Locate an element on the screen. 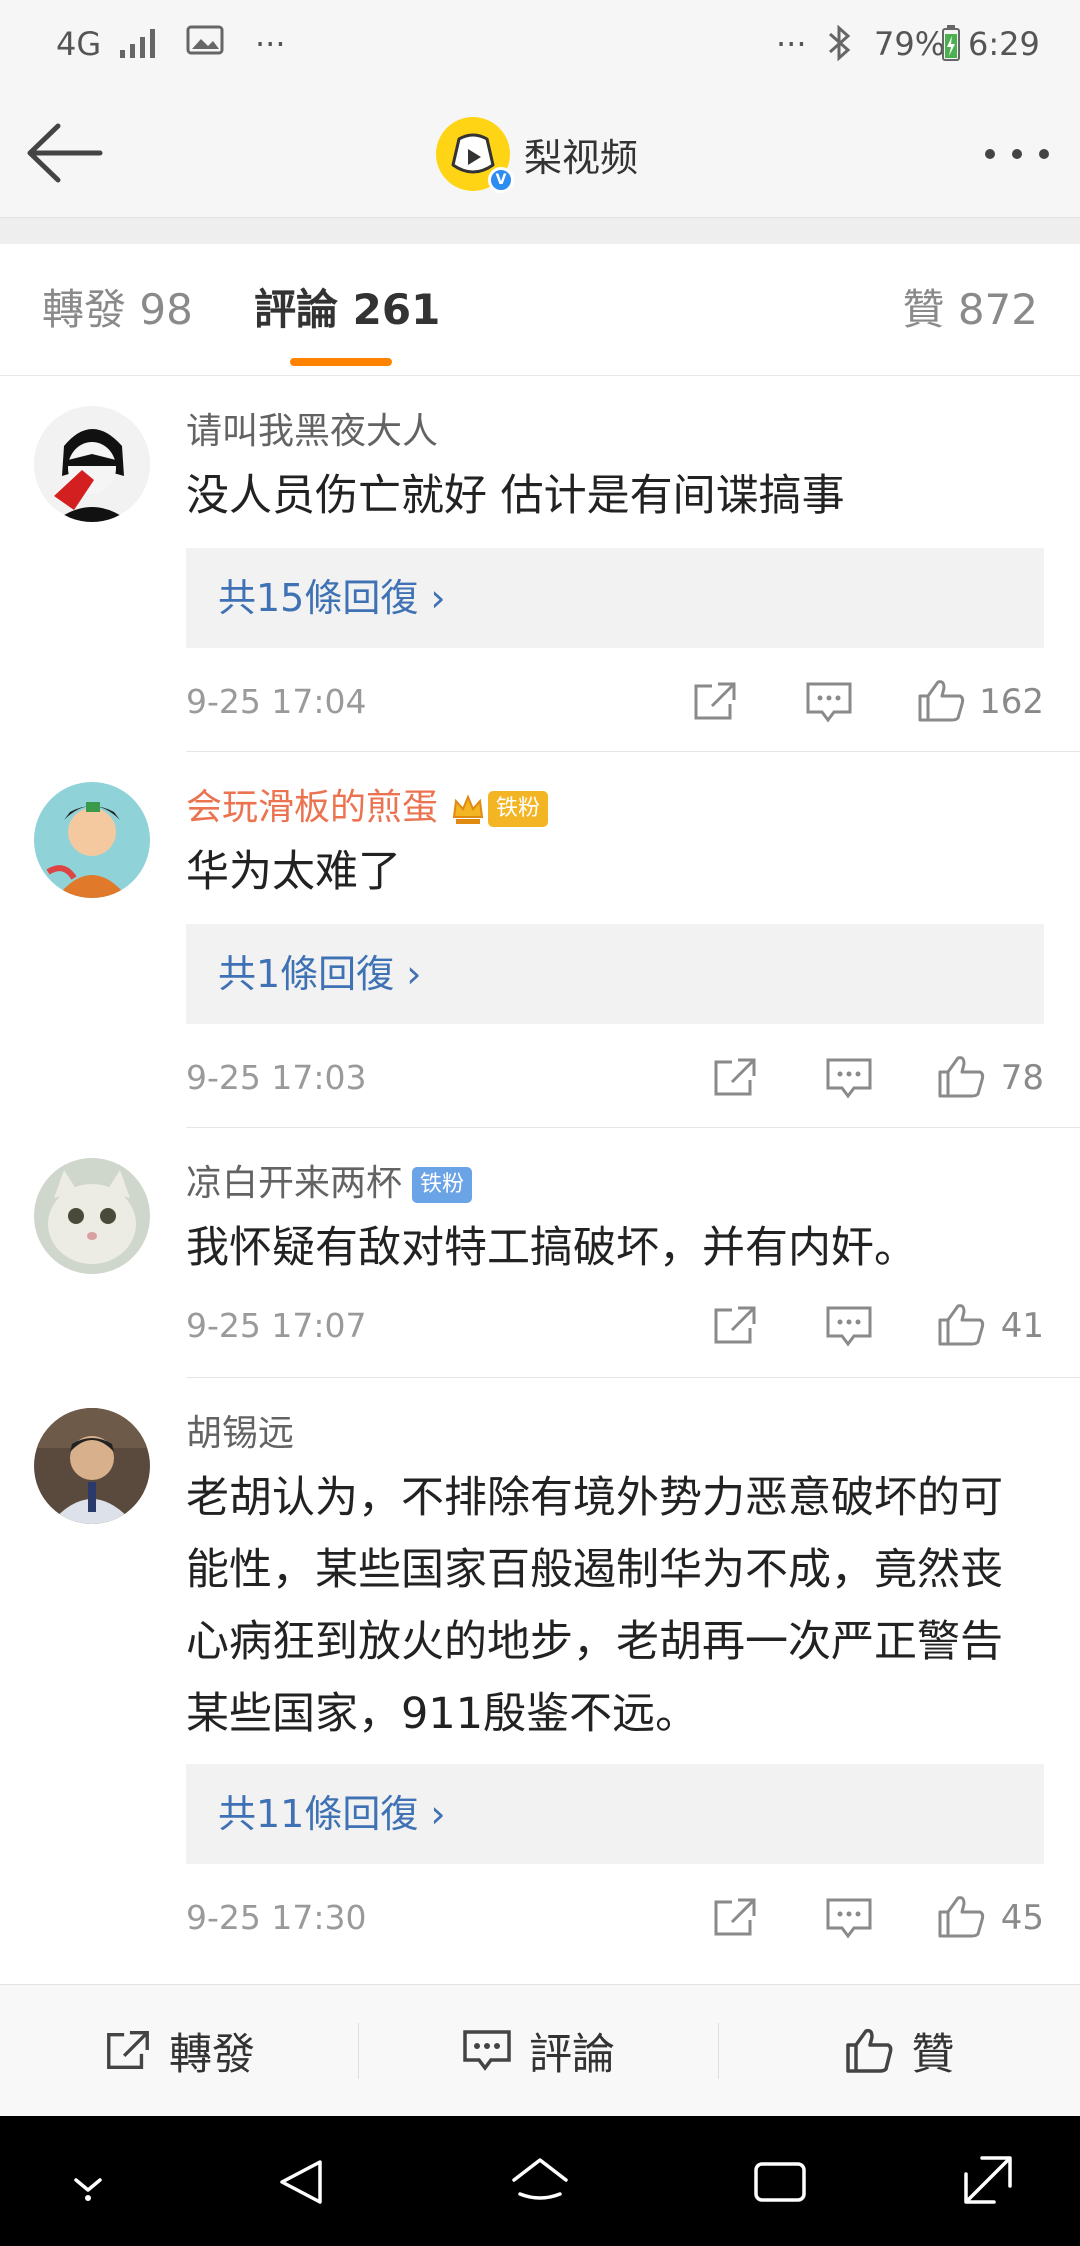 The height and width of the screenshot is (2246, 1080). nav-back-button is located at coordinates (302, 2182).